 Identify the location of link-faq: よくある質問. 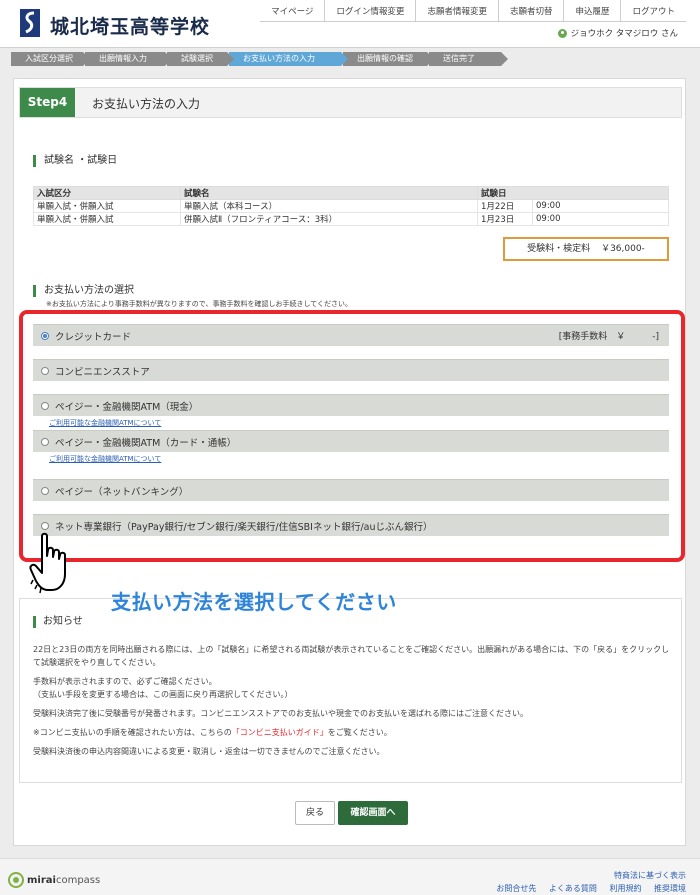
(573, 888).